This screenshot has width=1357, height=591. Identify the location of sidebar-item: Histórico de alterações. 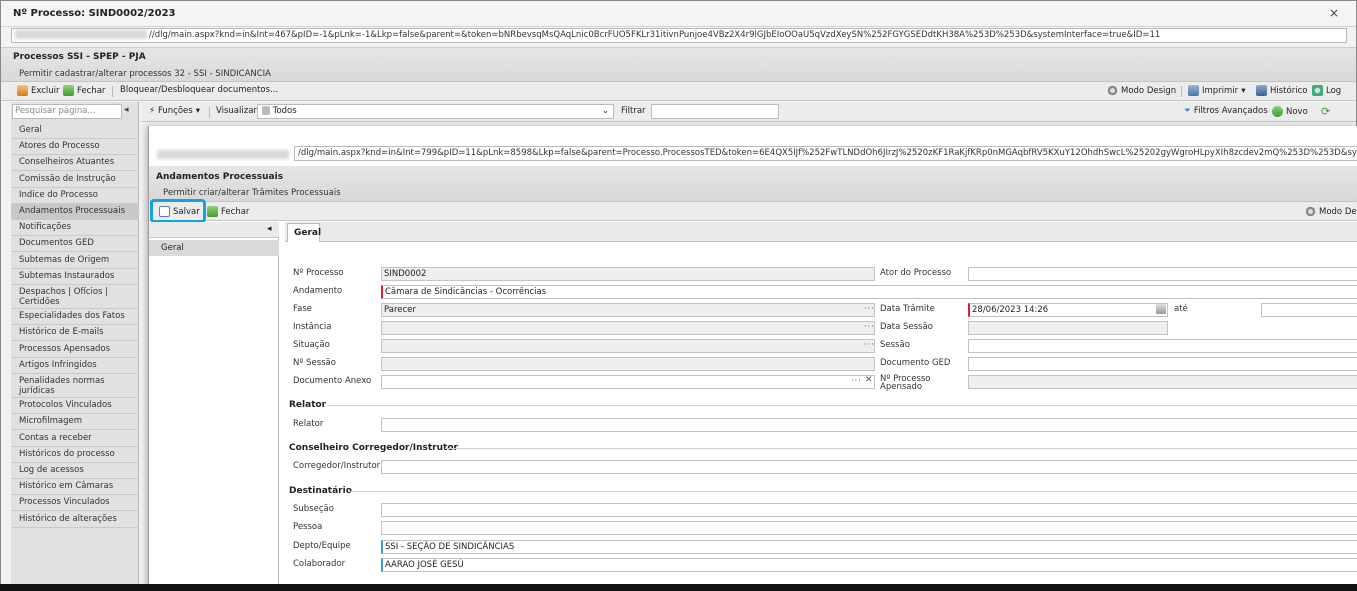
(75, 520).